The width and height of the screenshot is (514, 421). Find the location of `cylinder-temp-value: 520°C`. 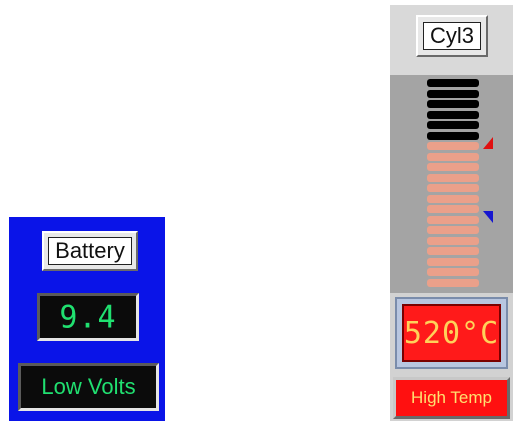

cylinder-temp-value: 520°C is located at coordinates (451, 333).